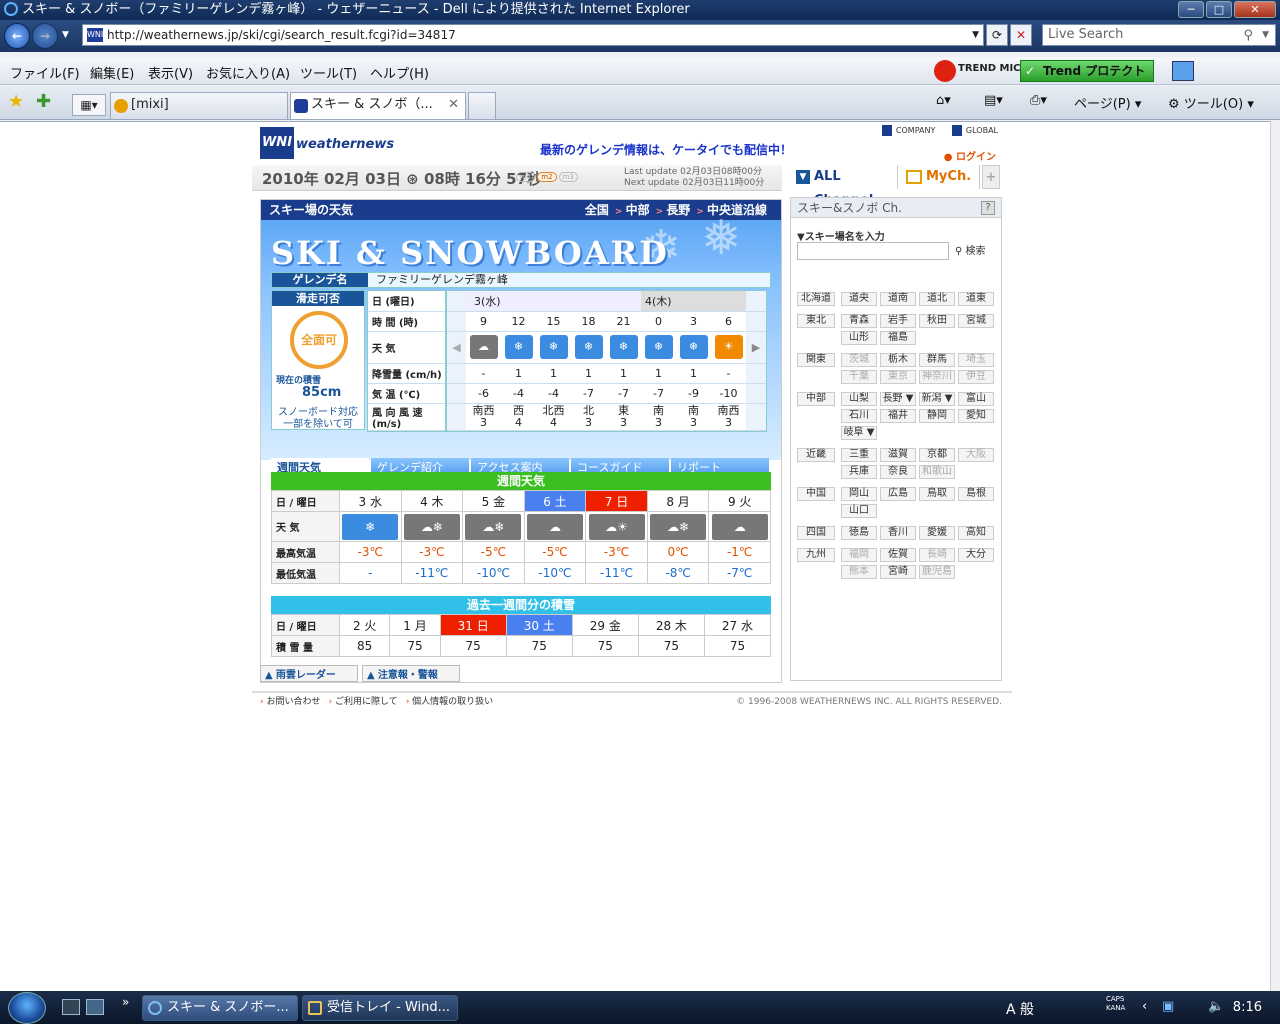 This screenshot has width=1280, height=1024. What do you see at coordinates (456, 347) in the screenshot?
I see `prev-arrow-icon: ◀` at bounding box center [456, 347].